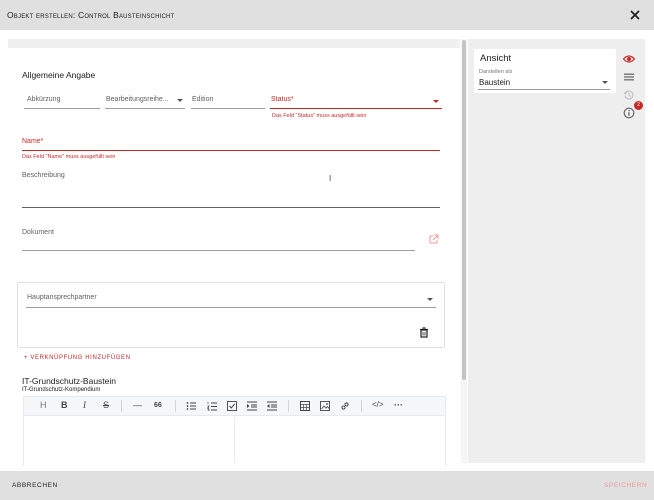 This screenshot has width=654, height=500. What do you see at coordinates (252, 406) in the screenshot?
I see `indent-icon` at bounding box center [252, 406].